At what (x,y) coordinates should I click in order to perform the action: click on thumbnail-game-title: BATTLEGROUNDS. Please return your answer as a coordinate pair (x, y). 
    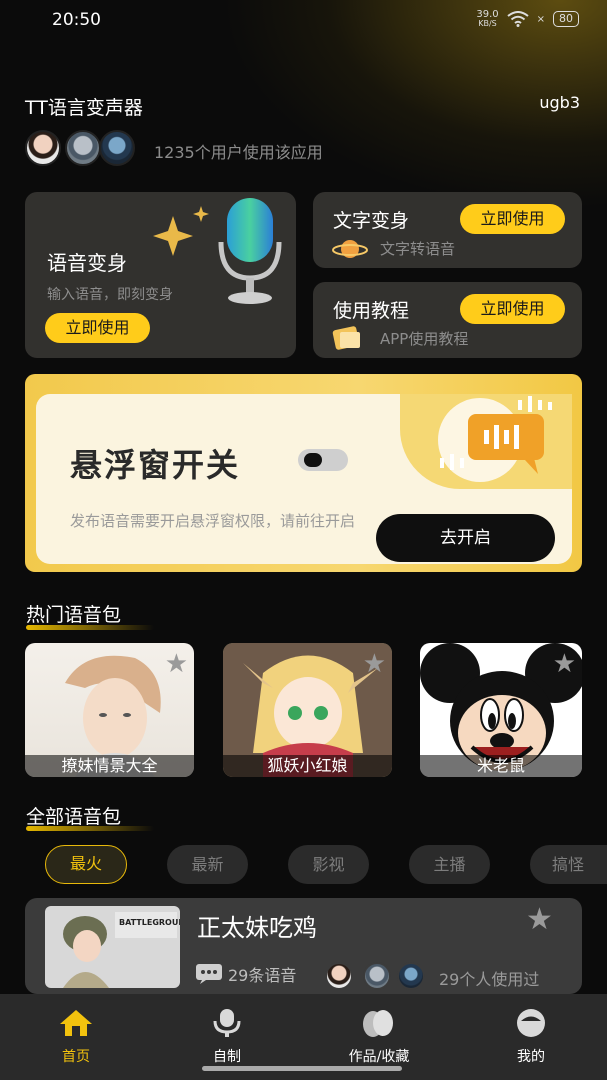
    Looking at the image, I should click on (149, 922).